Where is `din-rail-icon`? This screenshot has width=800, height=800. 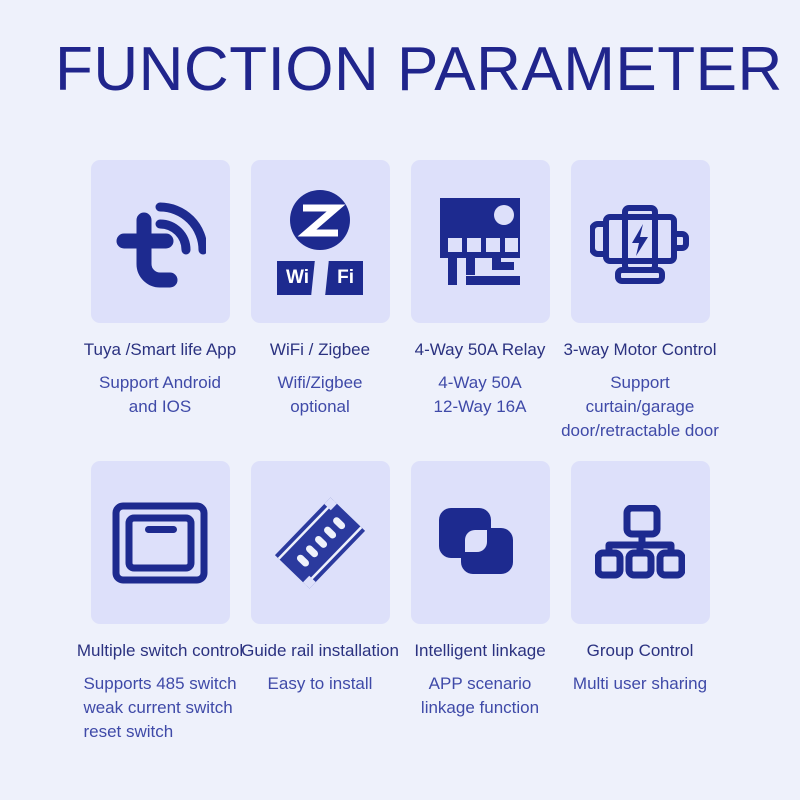
din-rail-icon is located at coordinates (320, 543).